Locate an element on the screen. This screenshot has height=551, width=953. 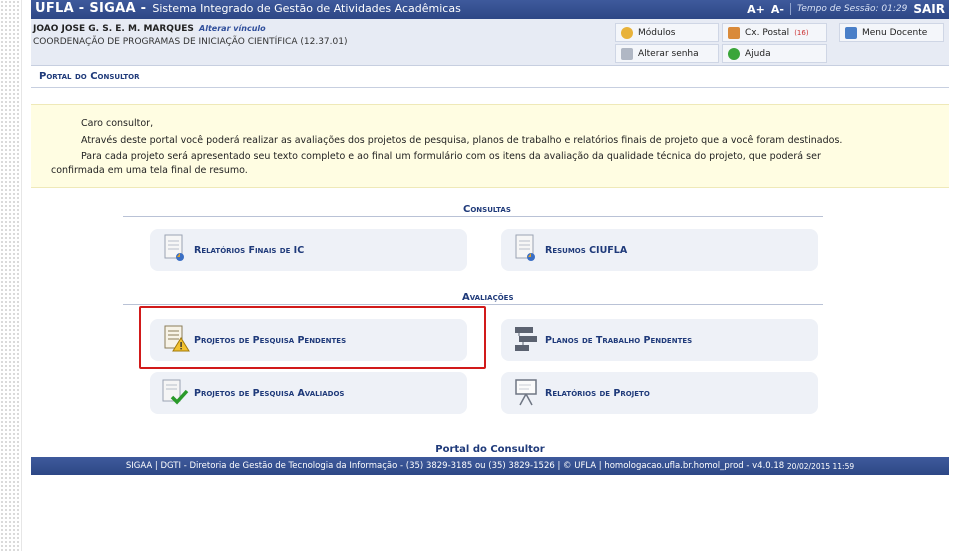
session-timer: Tempo de Sessão: 01:29 is located at coordinates (852, 9).